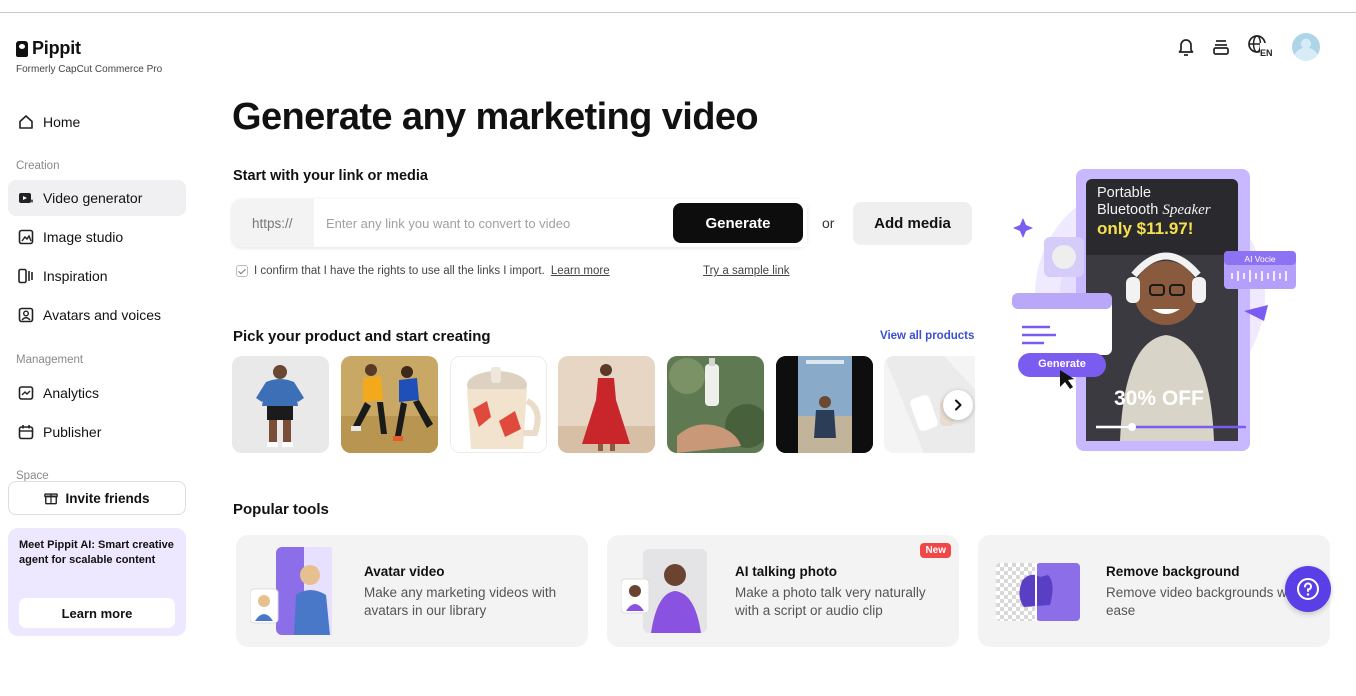  I want to click on sidebar-item-inspiration: Inspiration, so click(97, 276).